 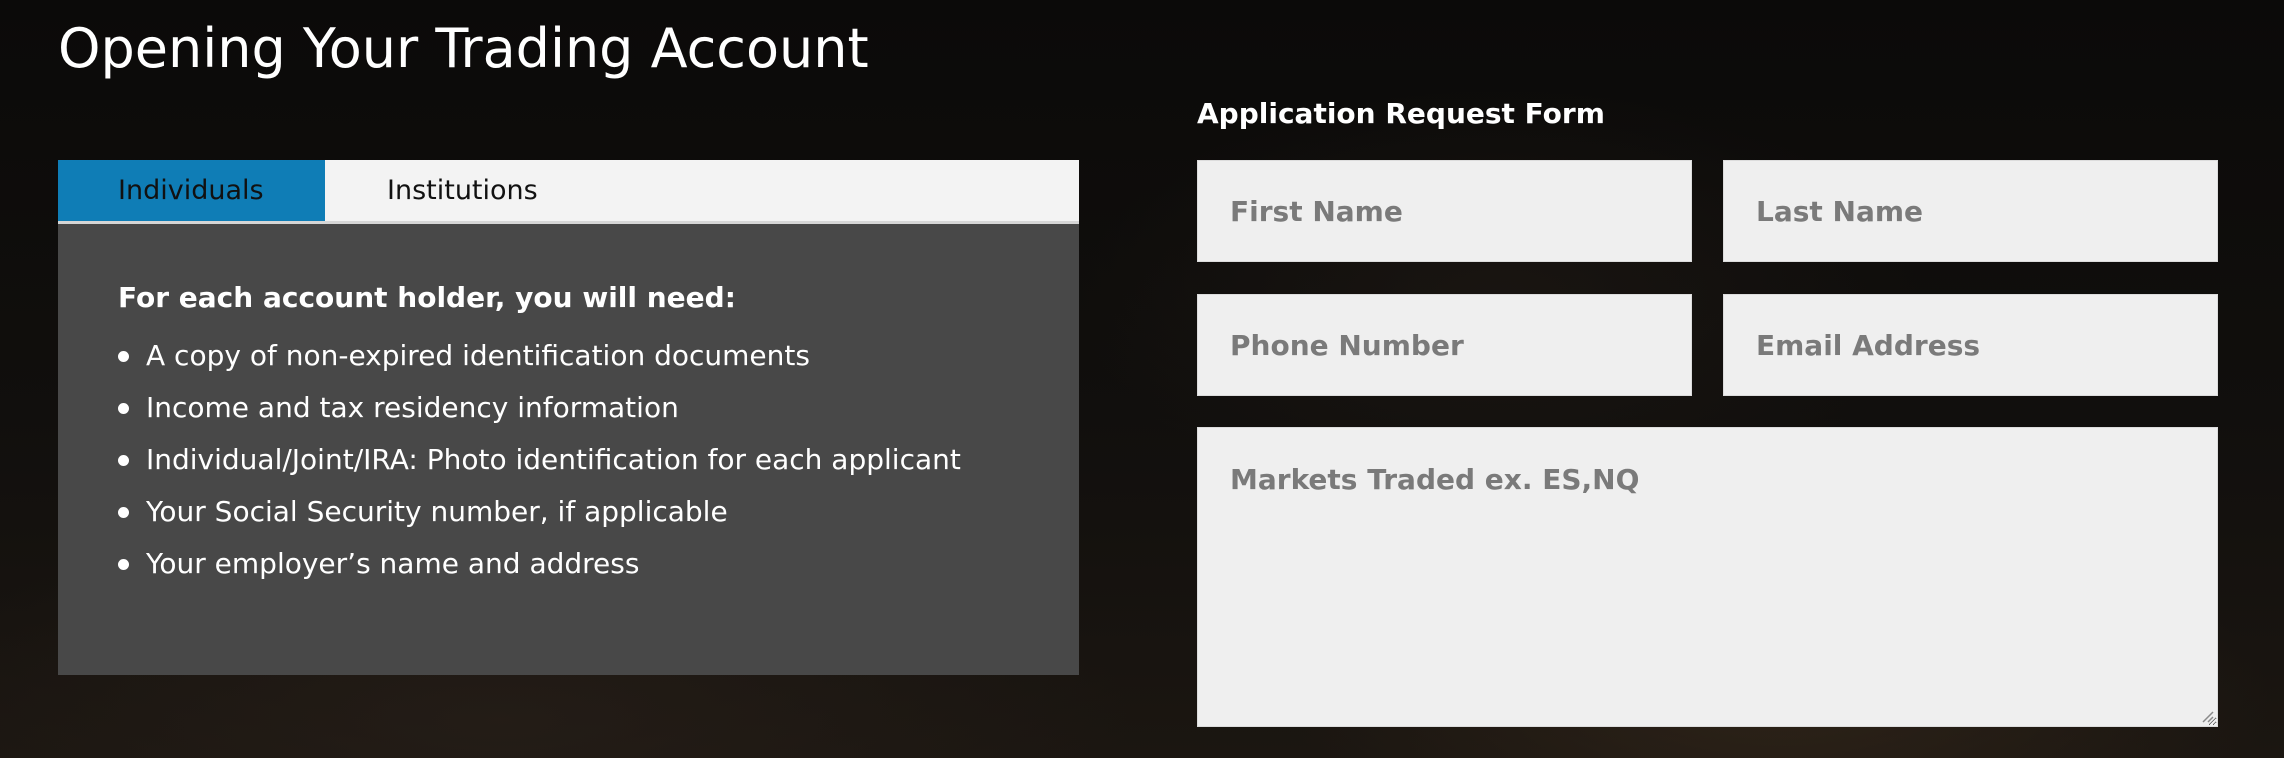 I want to click on account-type-tabs: Individuals Institutions, so click(x=568, y=192).